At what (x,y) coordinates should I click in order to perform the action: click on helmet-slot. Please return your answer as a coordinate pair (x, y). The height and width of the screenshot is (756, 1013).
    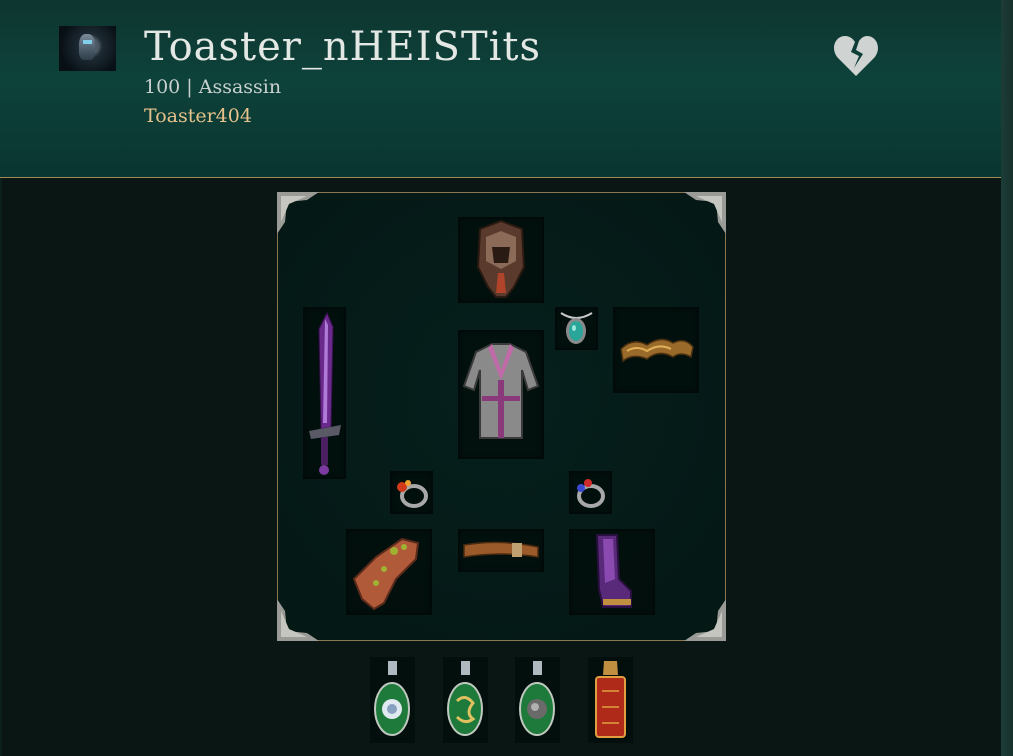
    Looking at the image, I should click on (501, 260).